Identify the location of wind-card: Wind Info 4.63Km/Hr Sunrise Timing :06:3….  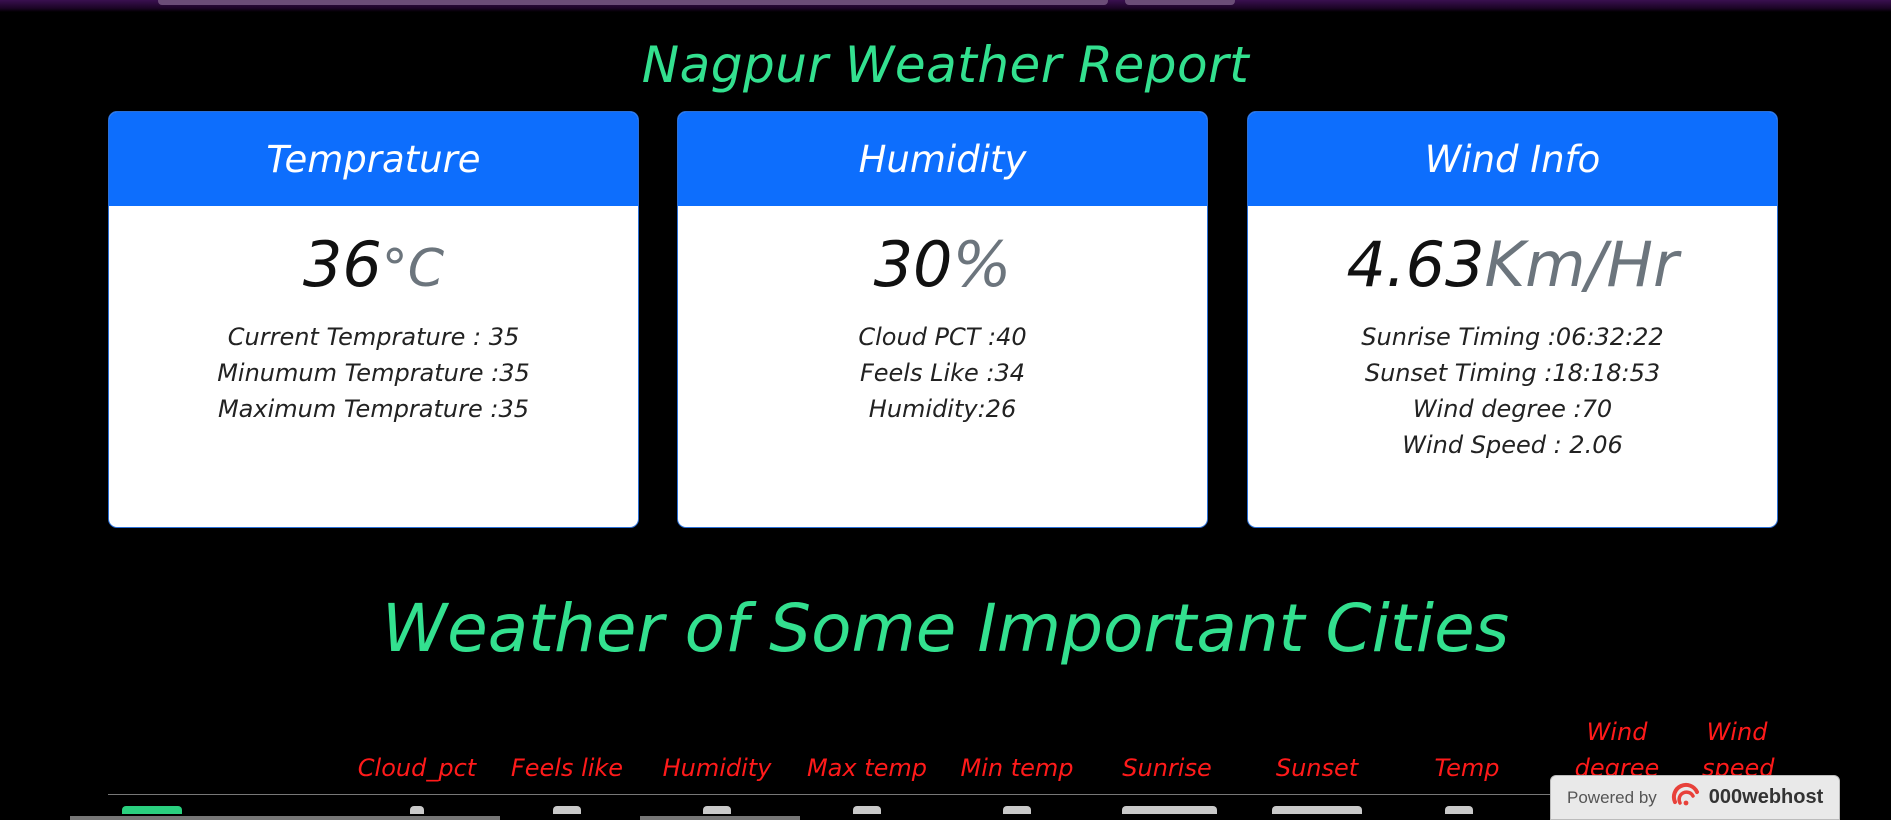
(1512, 319).